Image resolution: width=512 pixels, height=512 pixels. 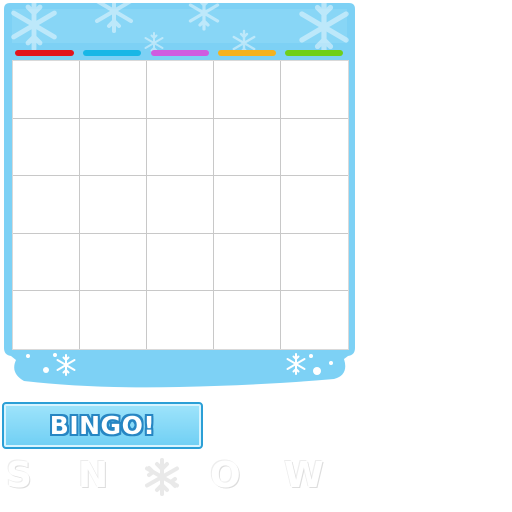 What do you see at coordinates (247, 53) in the screenshot?
I see `color-bar-g` at bounding box center [247, 53].